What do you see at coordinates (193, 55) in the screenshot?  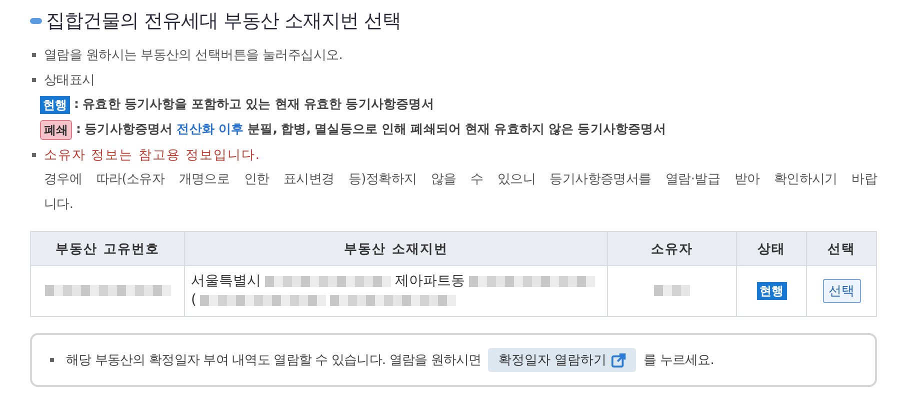 I see `note-text: 열람을 원하시는 부동산의 선택버튼을 눌러주십시오.` at bounding box center [193, 55].